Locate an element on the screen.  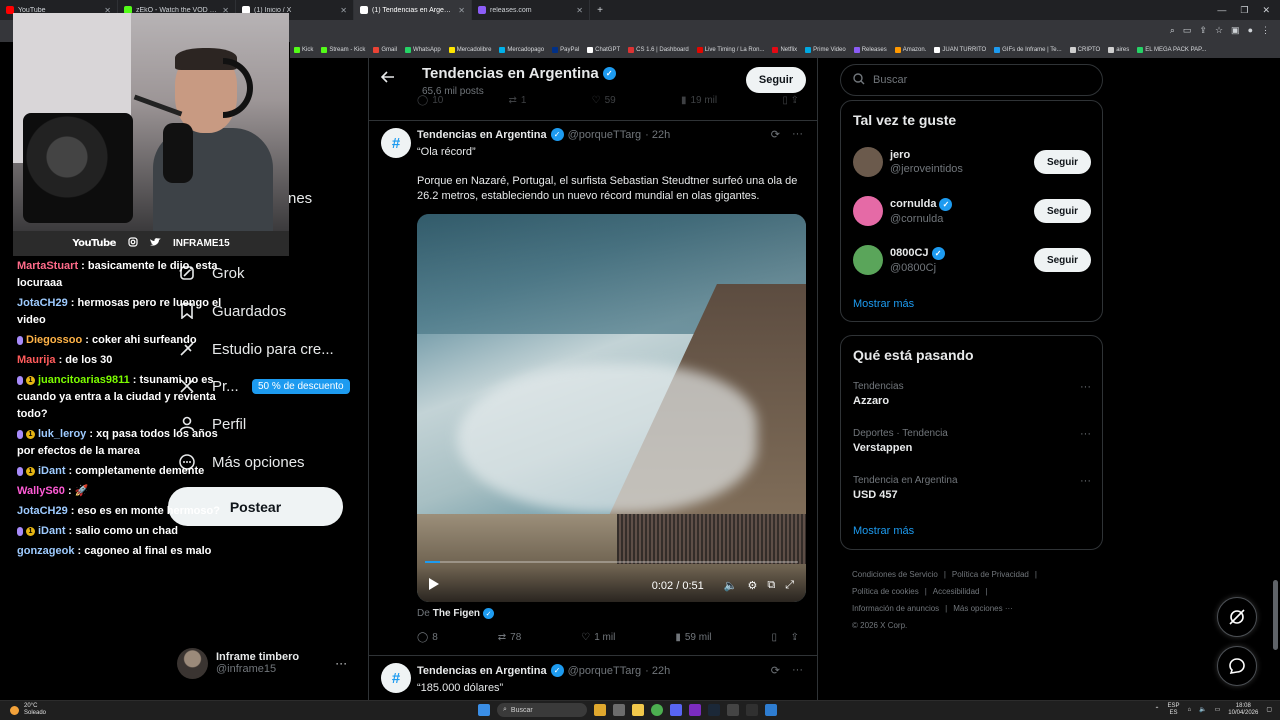
bookmark-item: CS 1.6 | Dashboard is located at coordinates (658, 50).